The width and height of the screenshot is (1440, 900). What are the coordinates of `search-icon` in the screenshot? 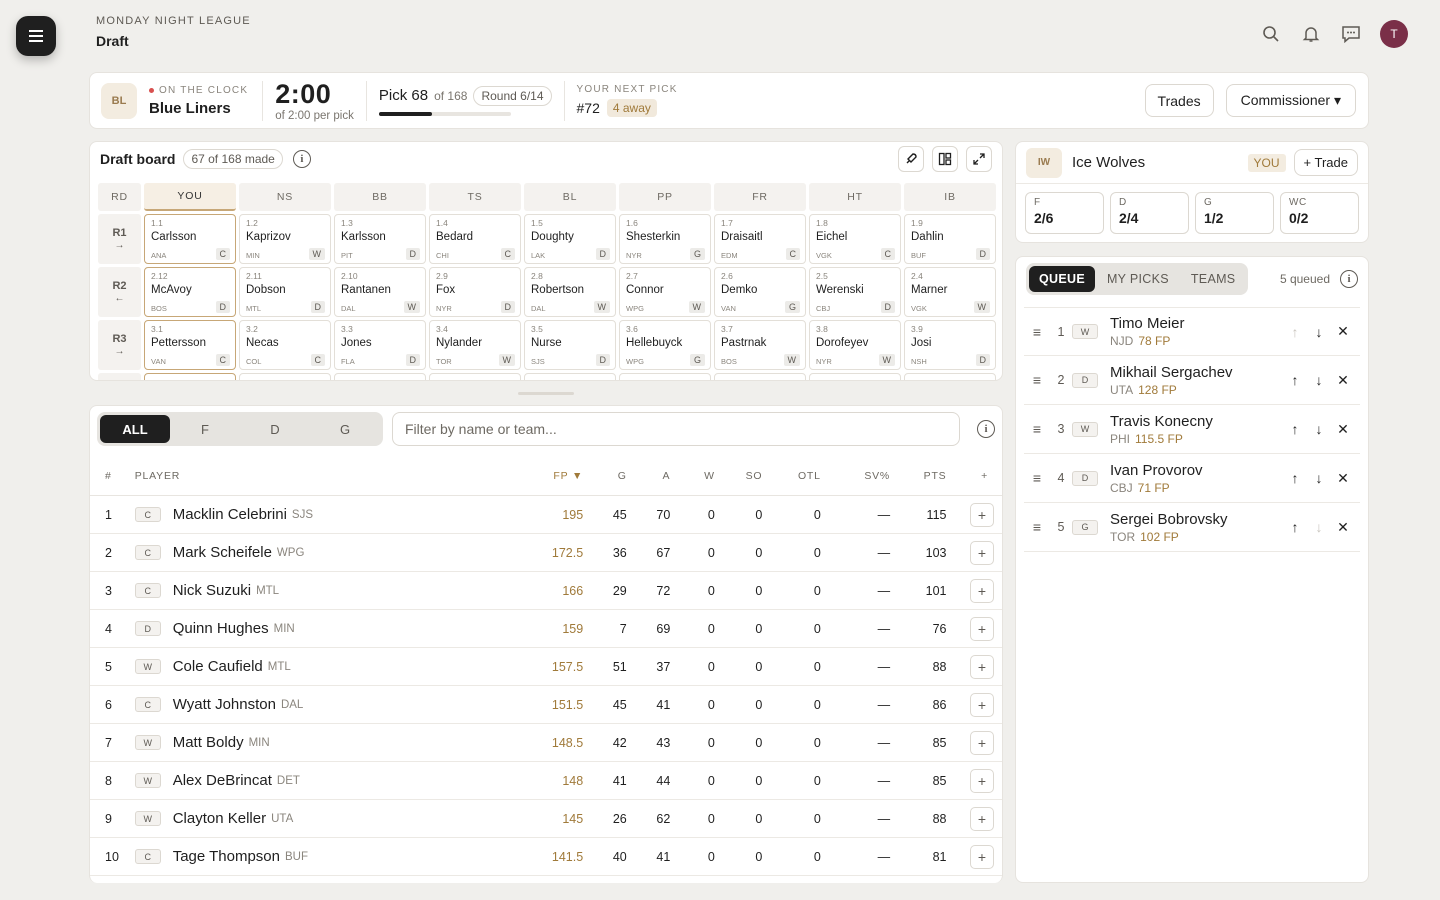 It's located at (1271, 34).